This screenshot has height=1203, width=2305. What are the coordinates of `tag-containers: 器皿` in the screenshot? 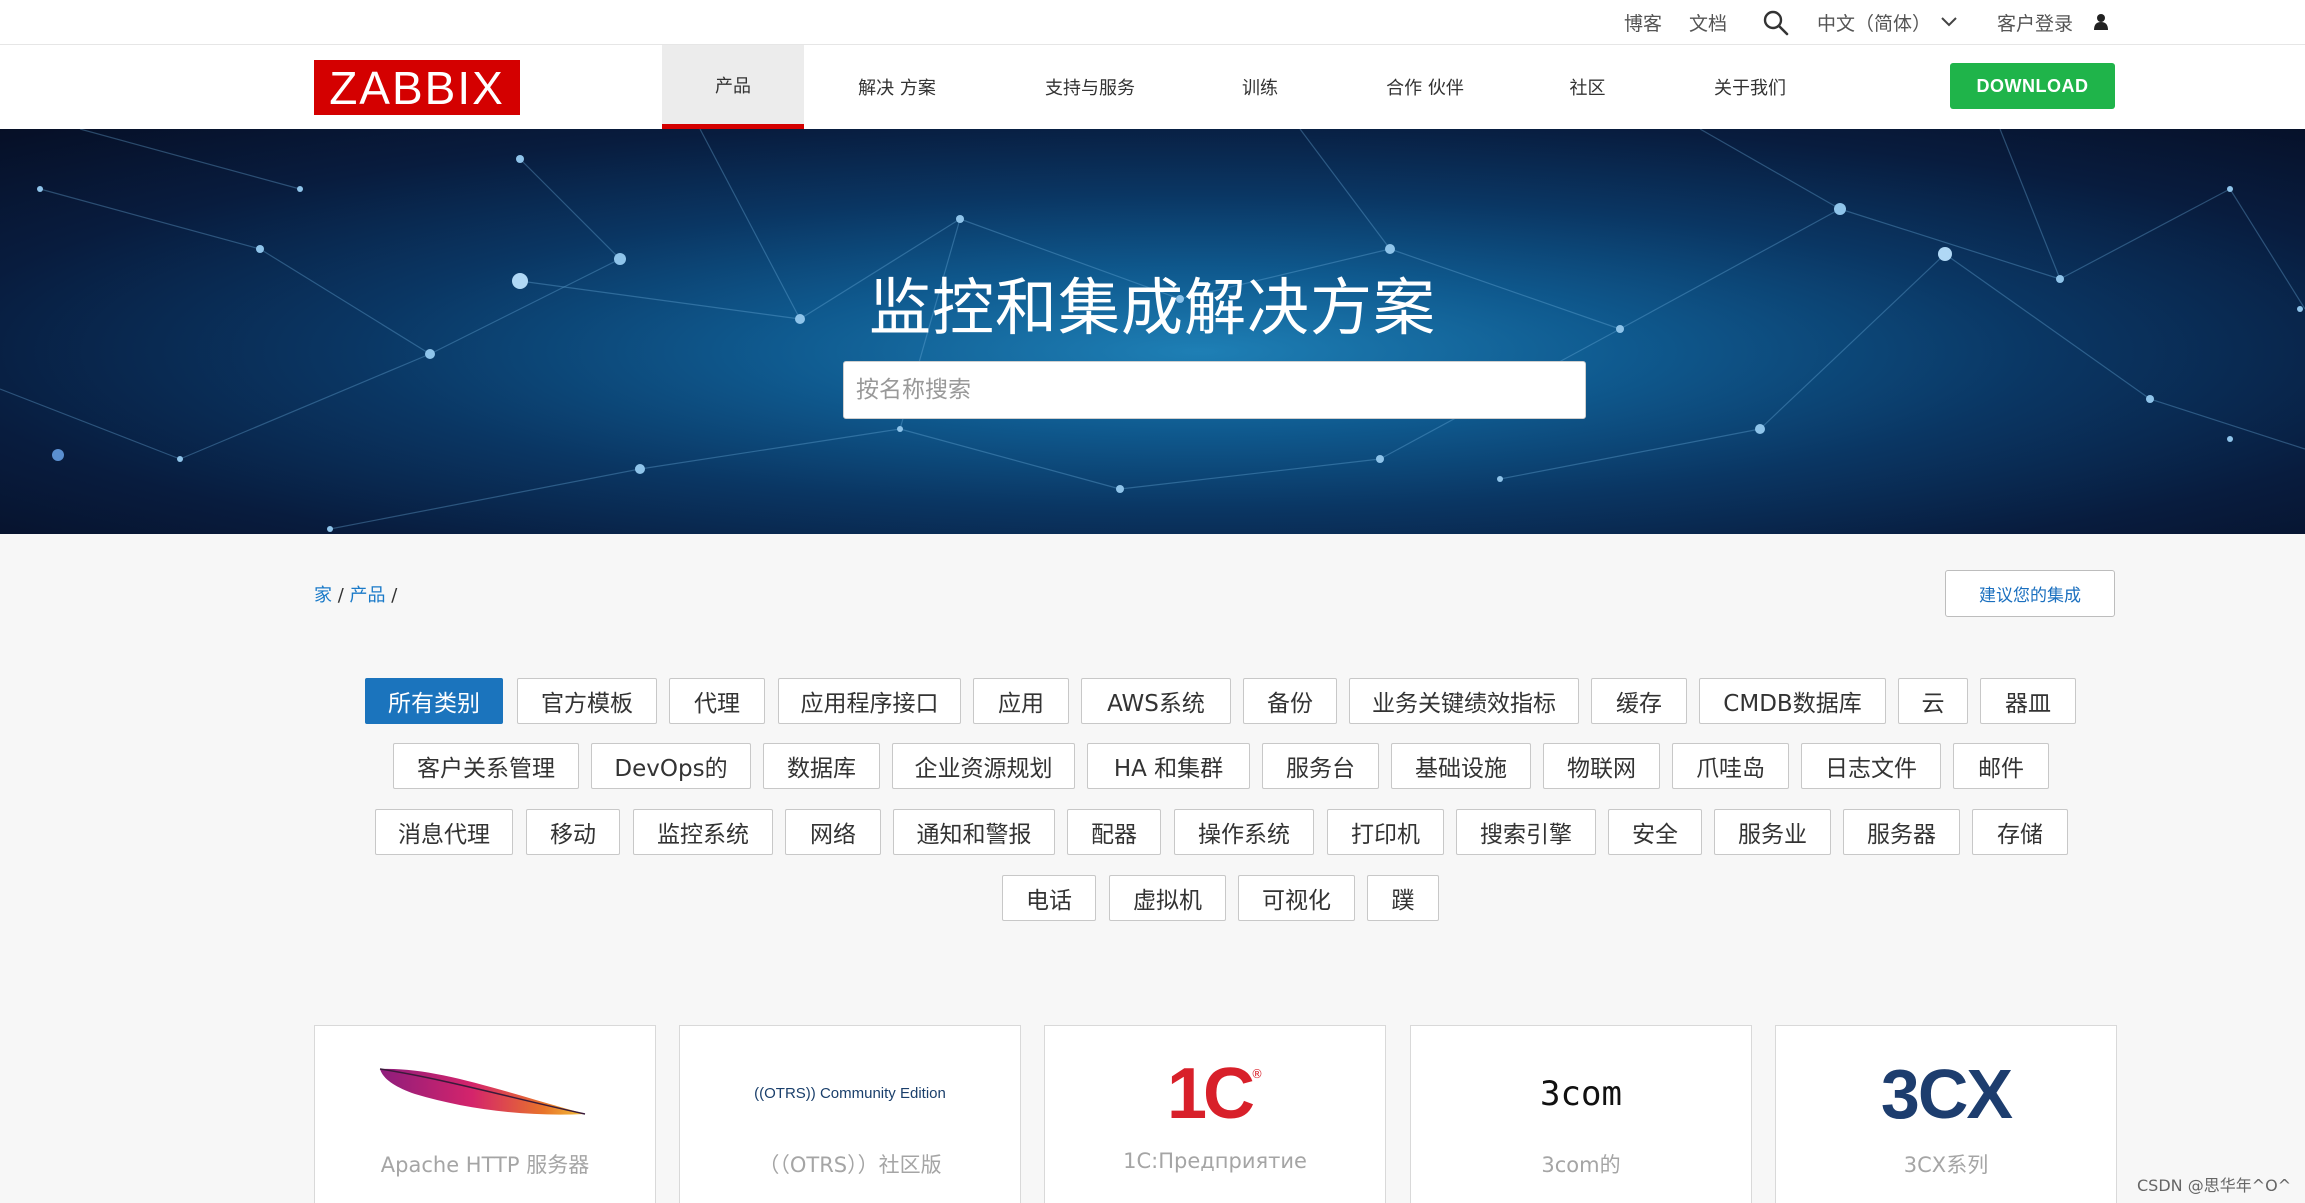 It's located at (2028, 701).